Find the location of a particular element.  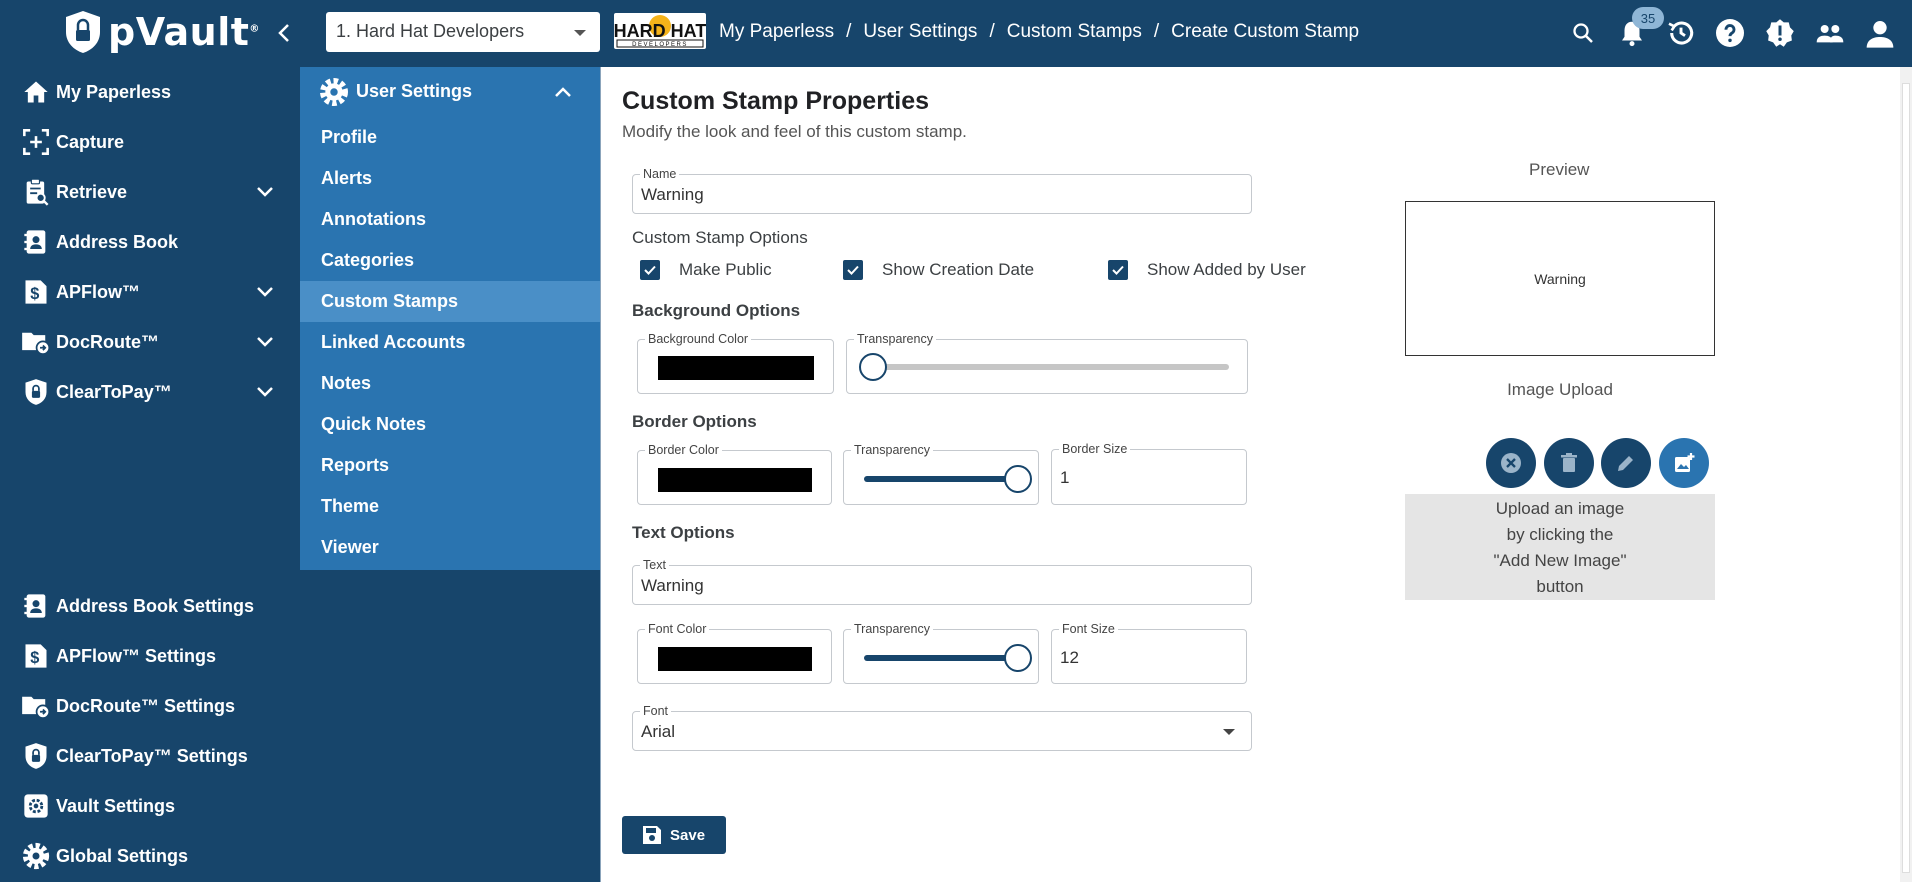

history-button is located at coordinates (1681, 33).